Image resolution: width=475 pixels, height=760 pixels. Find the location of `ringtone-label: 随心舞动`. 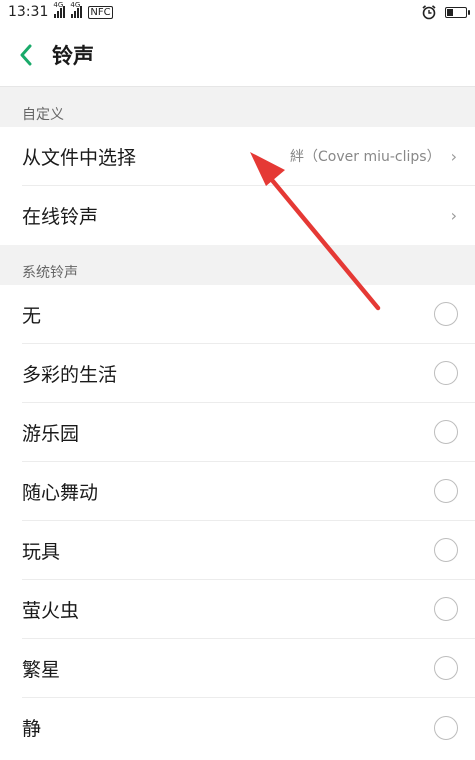

ringtone-label: 随心舞动 is located at coordinates (60, 492).